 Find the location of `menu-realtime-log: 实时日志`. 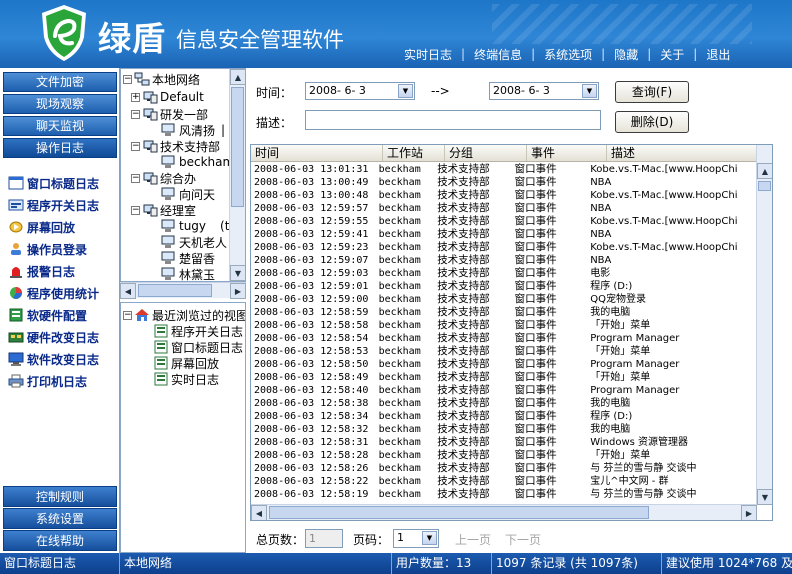

menu-realtime-log: 实时日志 is located at coordinates (428, 54).